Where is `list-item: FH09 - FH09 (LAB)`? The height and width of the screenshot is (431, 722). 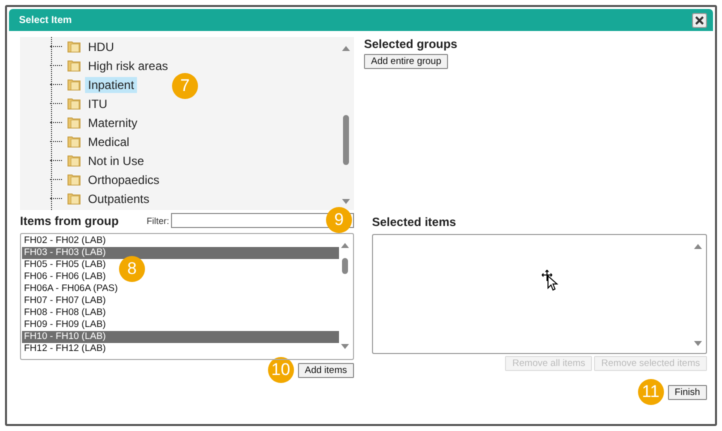 list-item: FH09 - FH09 (LAB) is located at coordinates (64, 325).